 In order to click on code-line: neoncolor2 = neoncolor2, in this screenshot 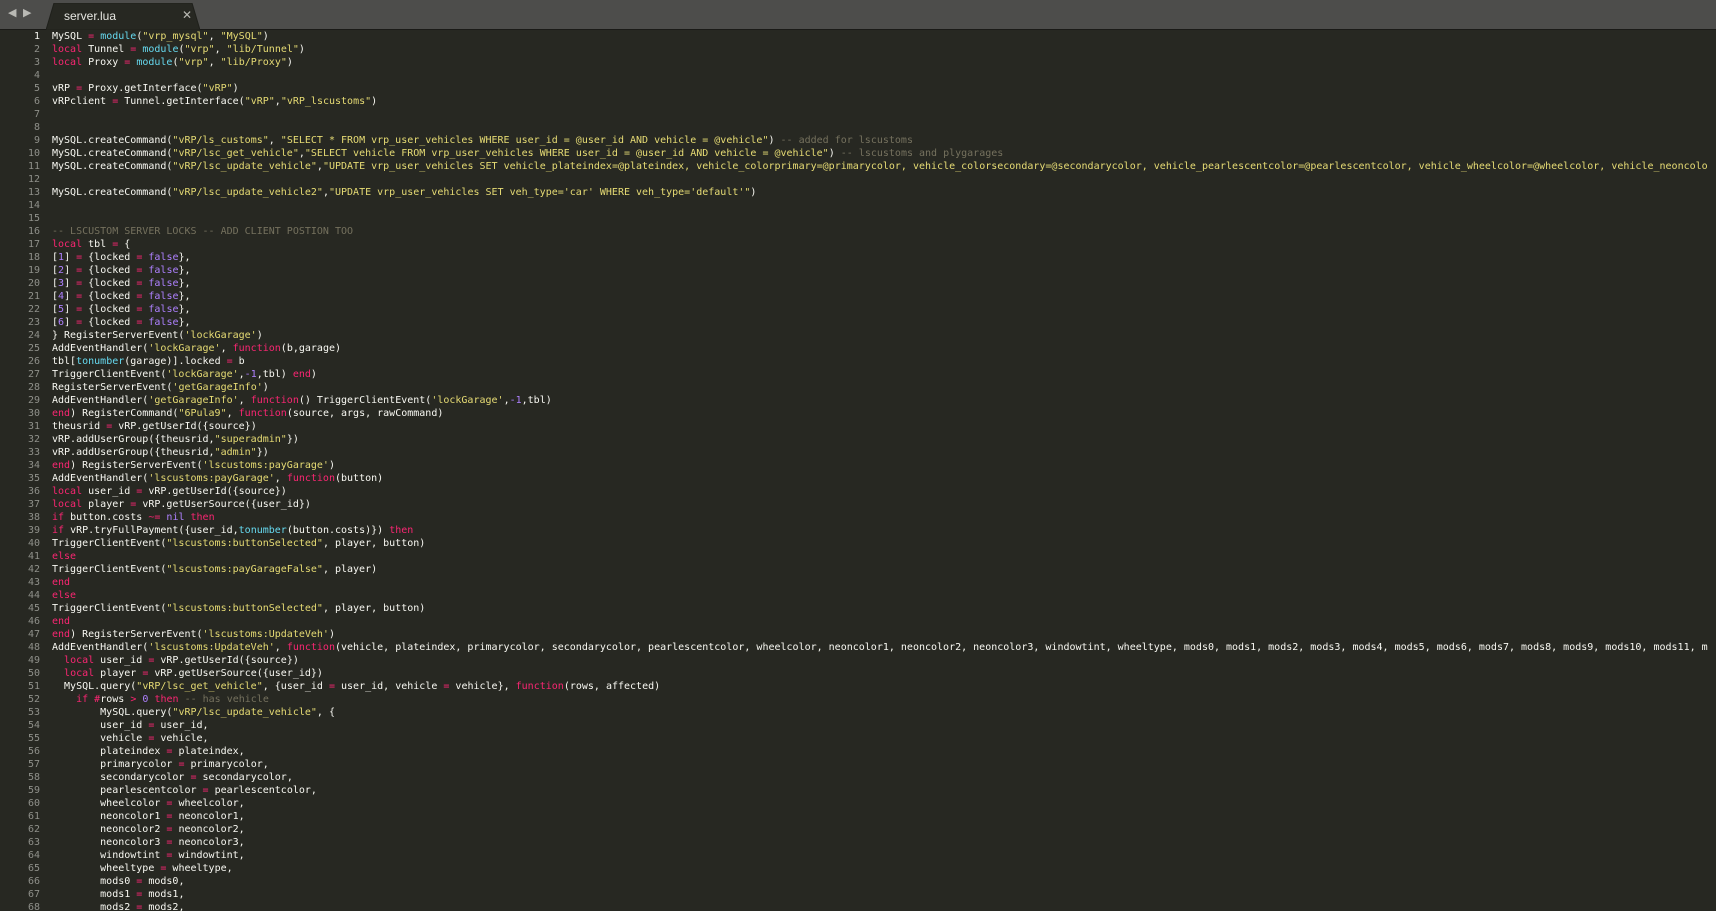, I will do `click(884, 829)`.